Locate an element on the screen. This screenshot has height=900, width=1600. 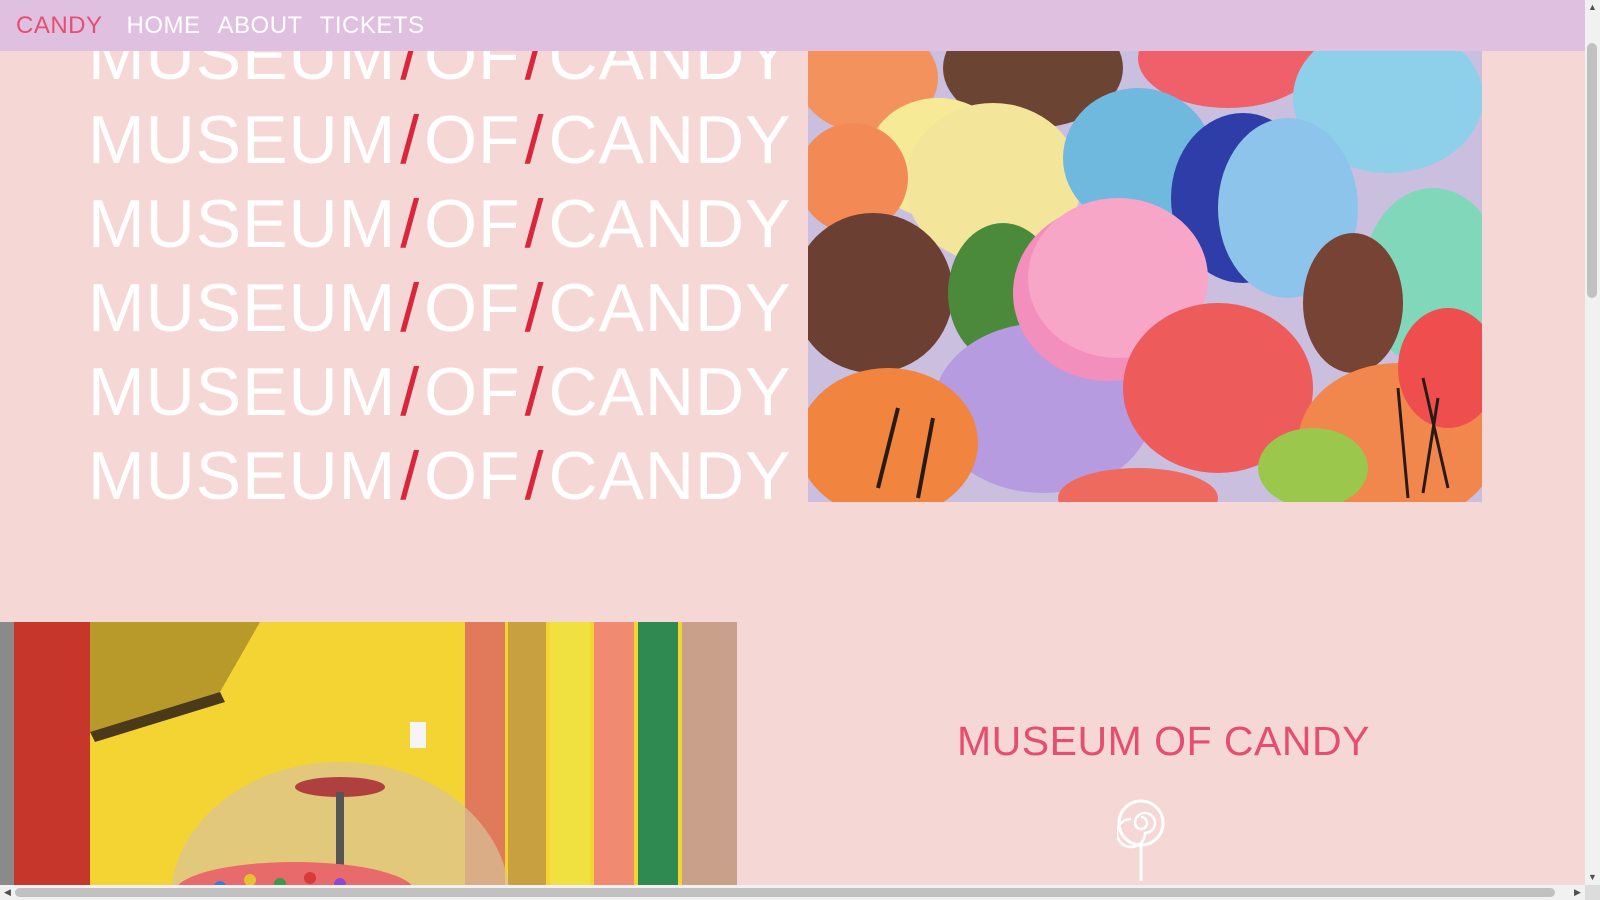
vertical-scroll-thumb is located at coordinates (1592, 170).